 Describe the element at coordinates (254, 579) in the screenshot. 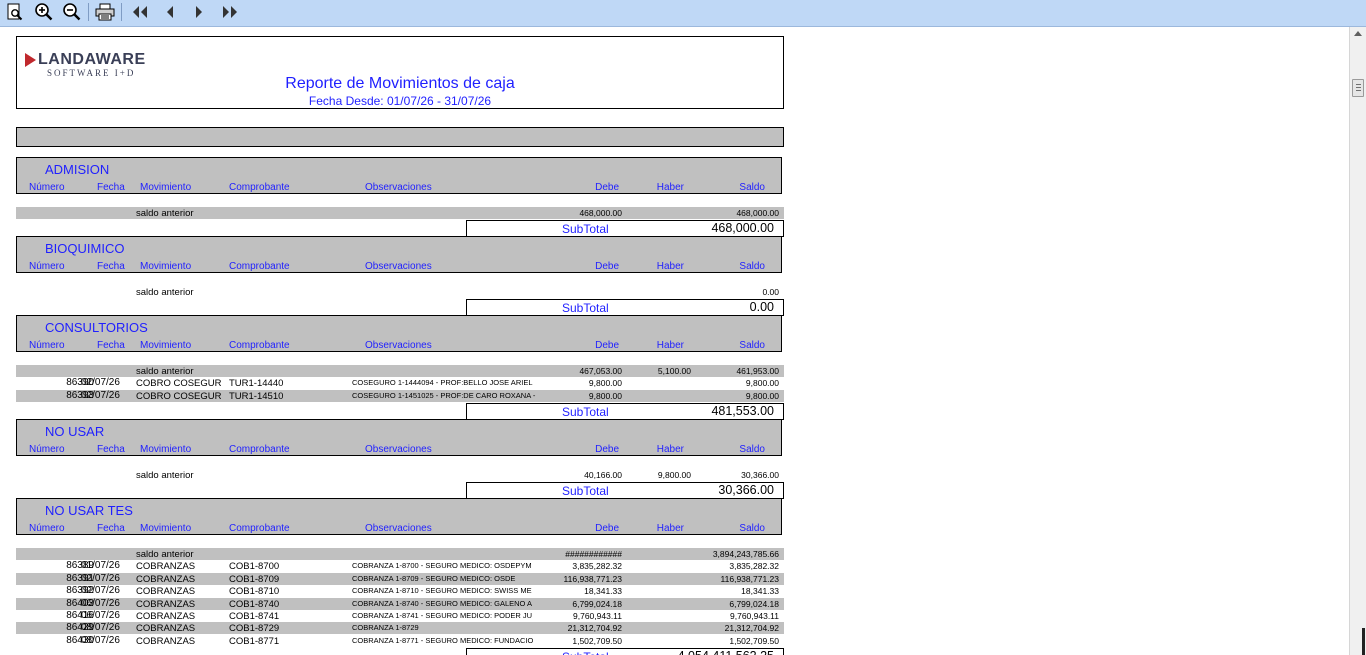

I see `cell-comprobante: COB1-8709` at that location.